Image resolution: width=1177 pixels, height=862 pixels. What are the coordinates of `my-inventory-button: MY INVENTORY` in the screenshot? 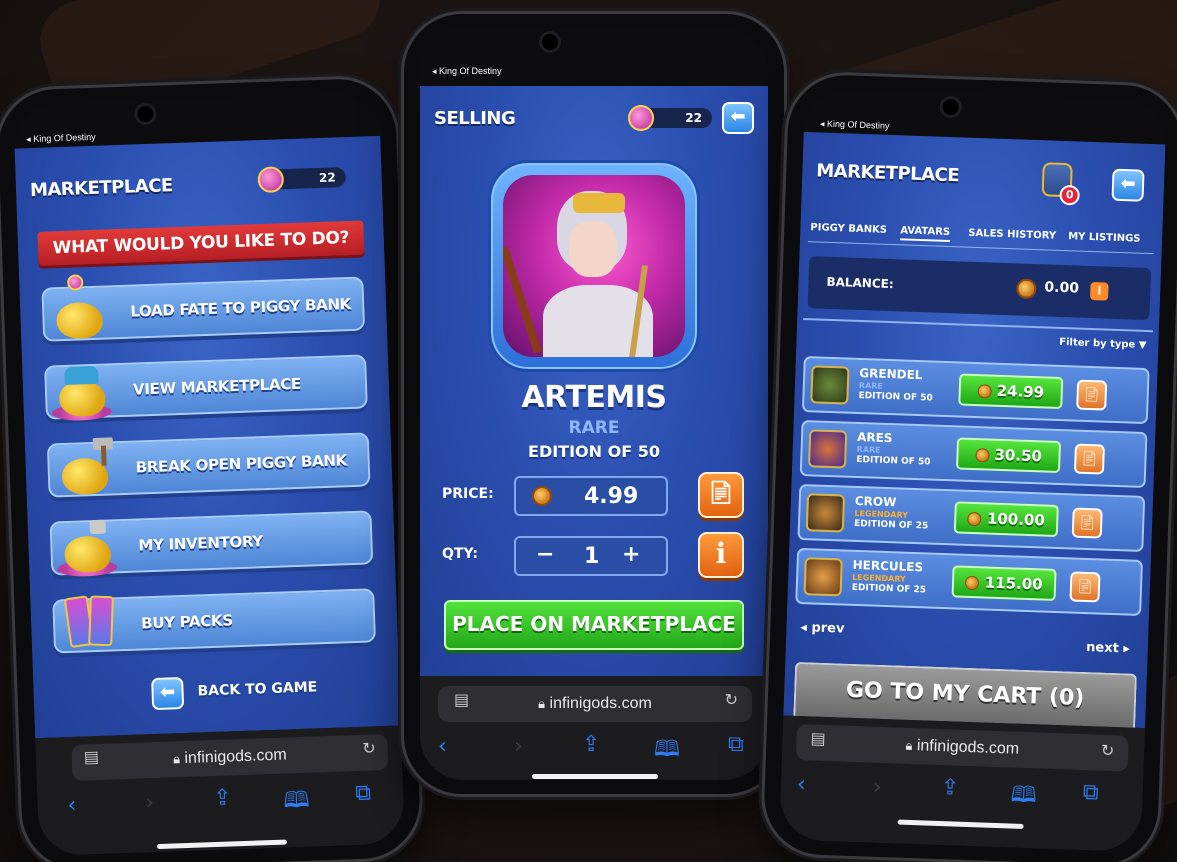 It's located at (211, 544).